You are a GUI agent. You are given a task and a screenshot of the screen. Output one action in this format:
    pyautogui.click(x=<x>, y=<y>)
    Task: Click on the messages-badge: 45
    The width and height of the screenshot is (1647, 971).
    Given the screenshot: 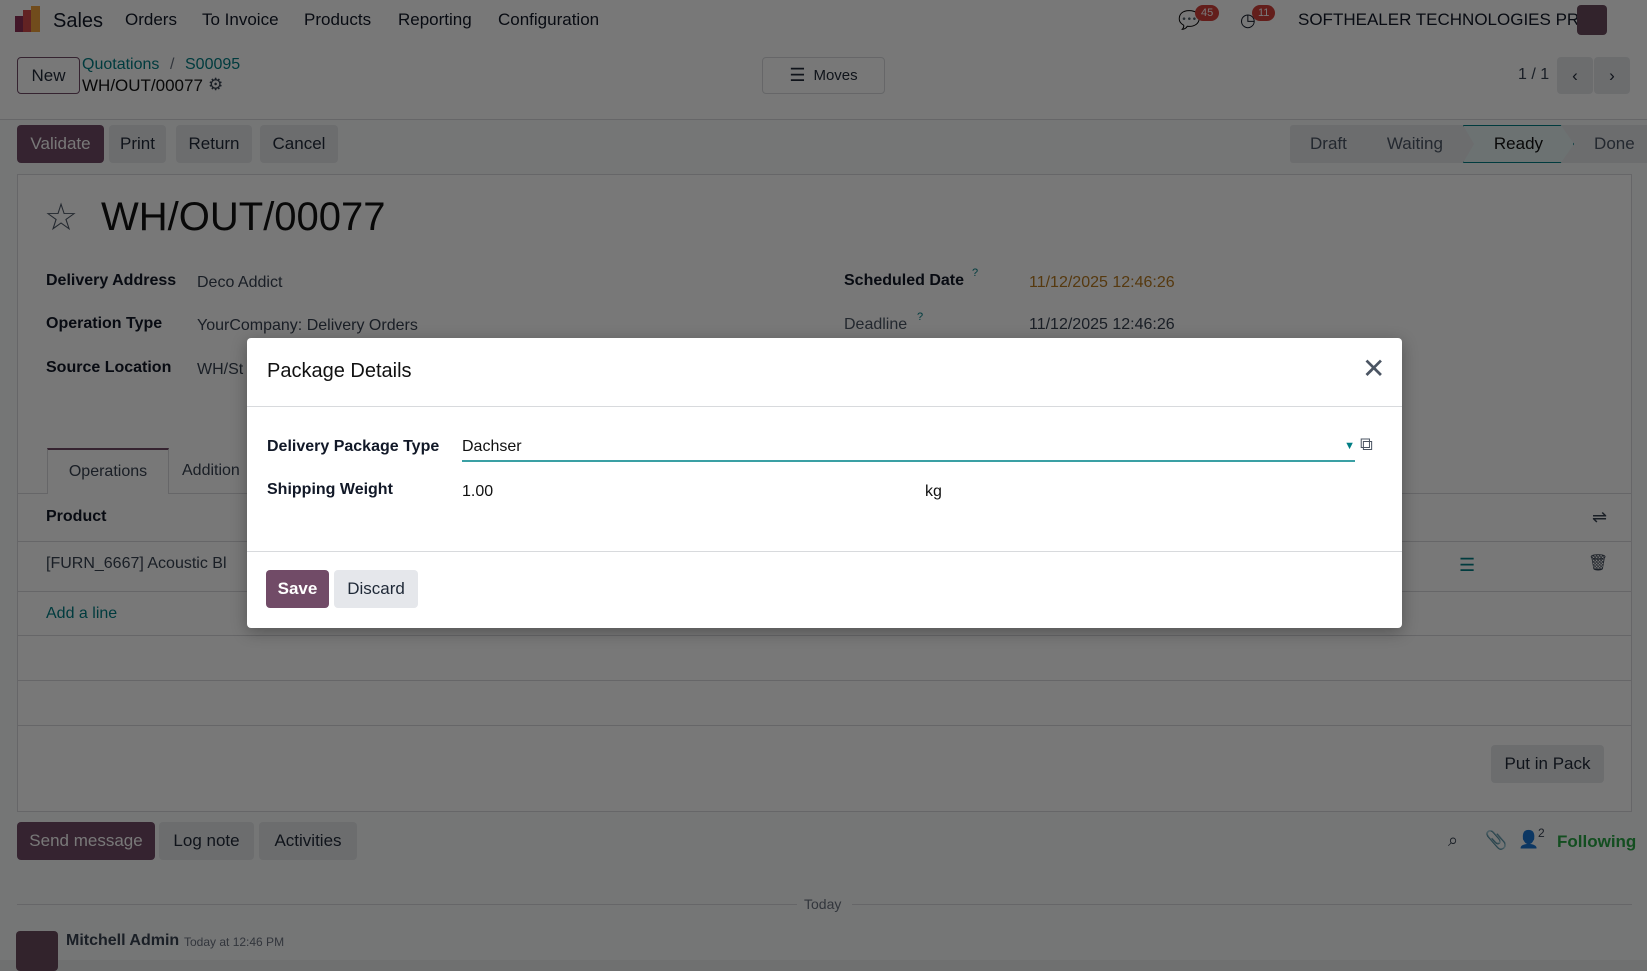 What is the action you would take?
    pyautogui.click(x=1207, y=13)
    